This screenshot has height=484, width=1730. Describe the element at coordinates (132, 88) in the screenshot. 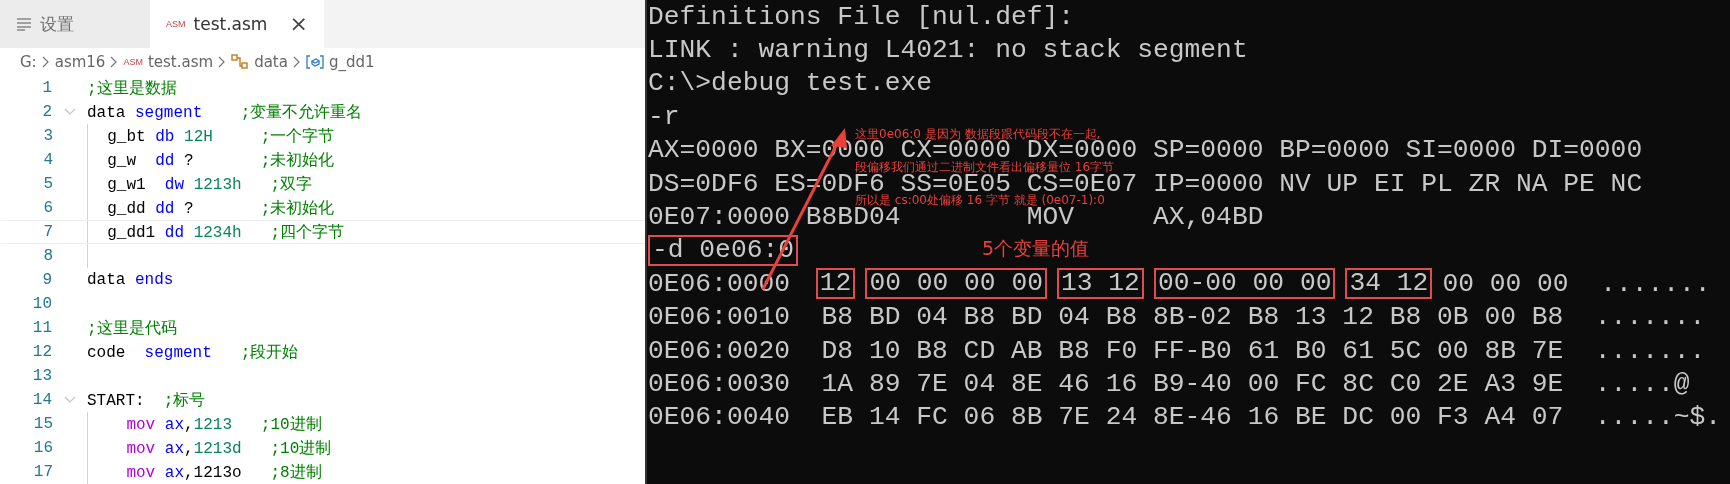

I see `code-line: ;这里是数据` at that location.